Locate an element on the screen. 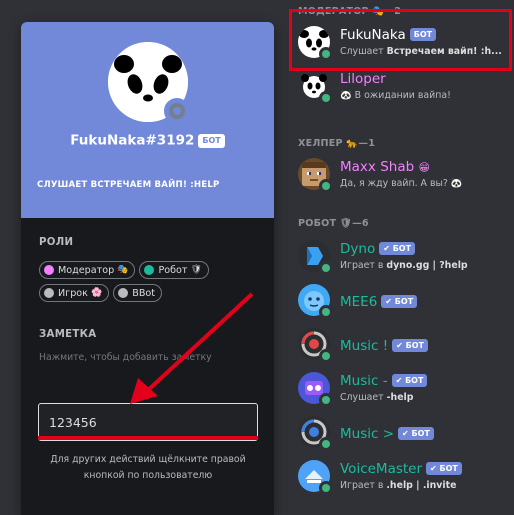 The width and height of the screenshot is (514, 515). member-name: VoiceMaster ✔ БОТ is located at coordinates (401, 469).